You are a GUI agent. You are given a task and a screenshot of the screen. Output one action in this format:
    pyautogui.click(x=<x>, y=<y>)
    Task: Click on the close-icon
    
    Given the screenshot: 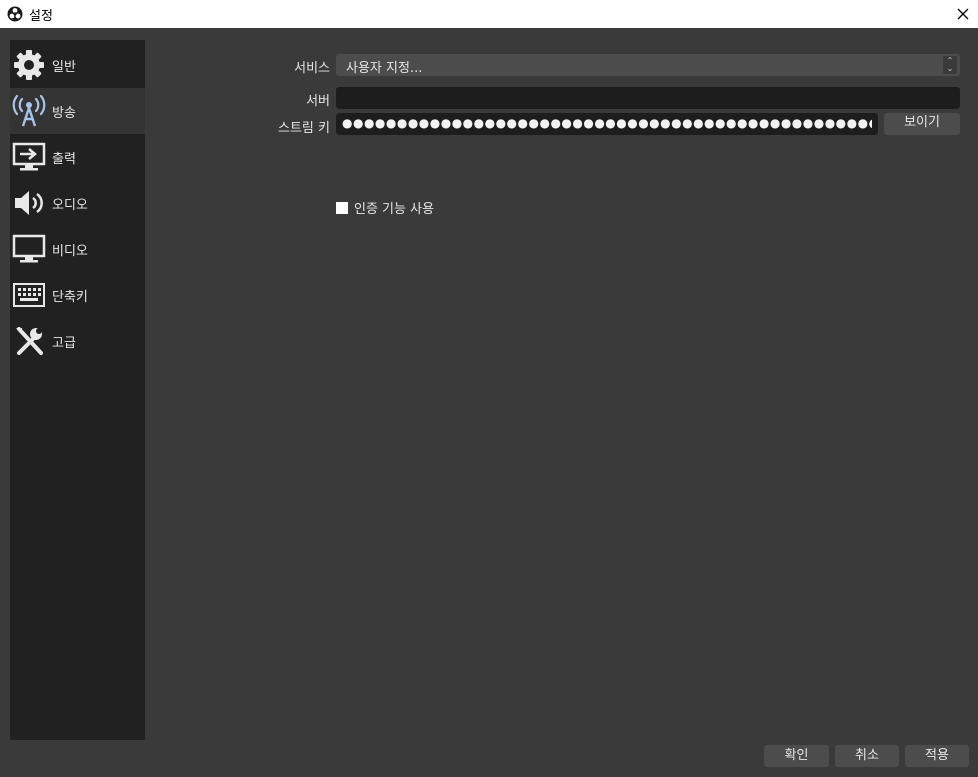 What is the action you would take?
    pyautogui.click(x=963, y=14)
    